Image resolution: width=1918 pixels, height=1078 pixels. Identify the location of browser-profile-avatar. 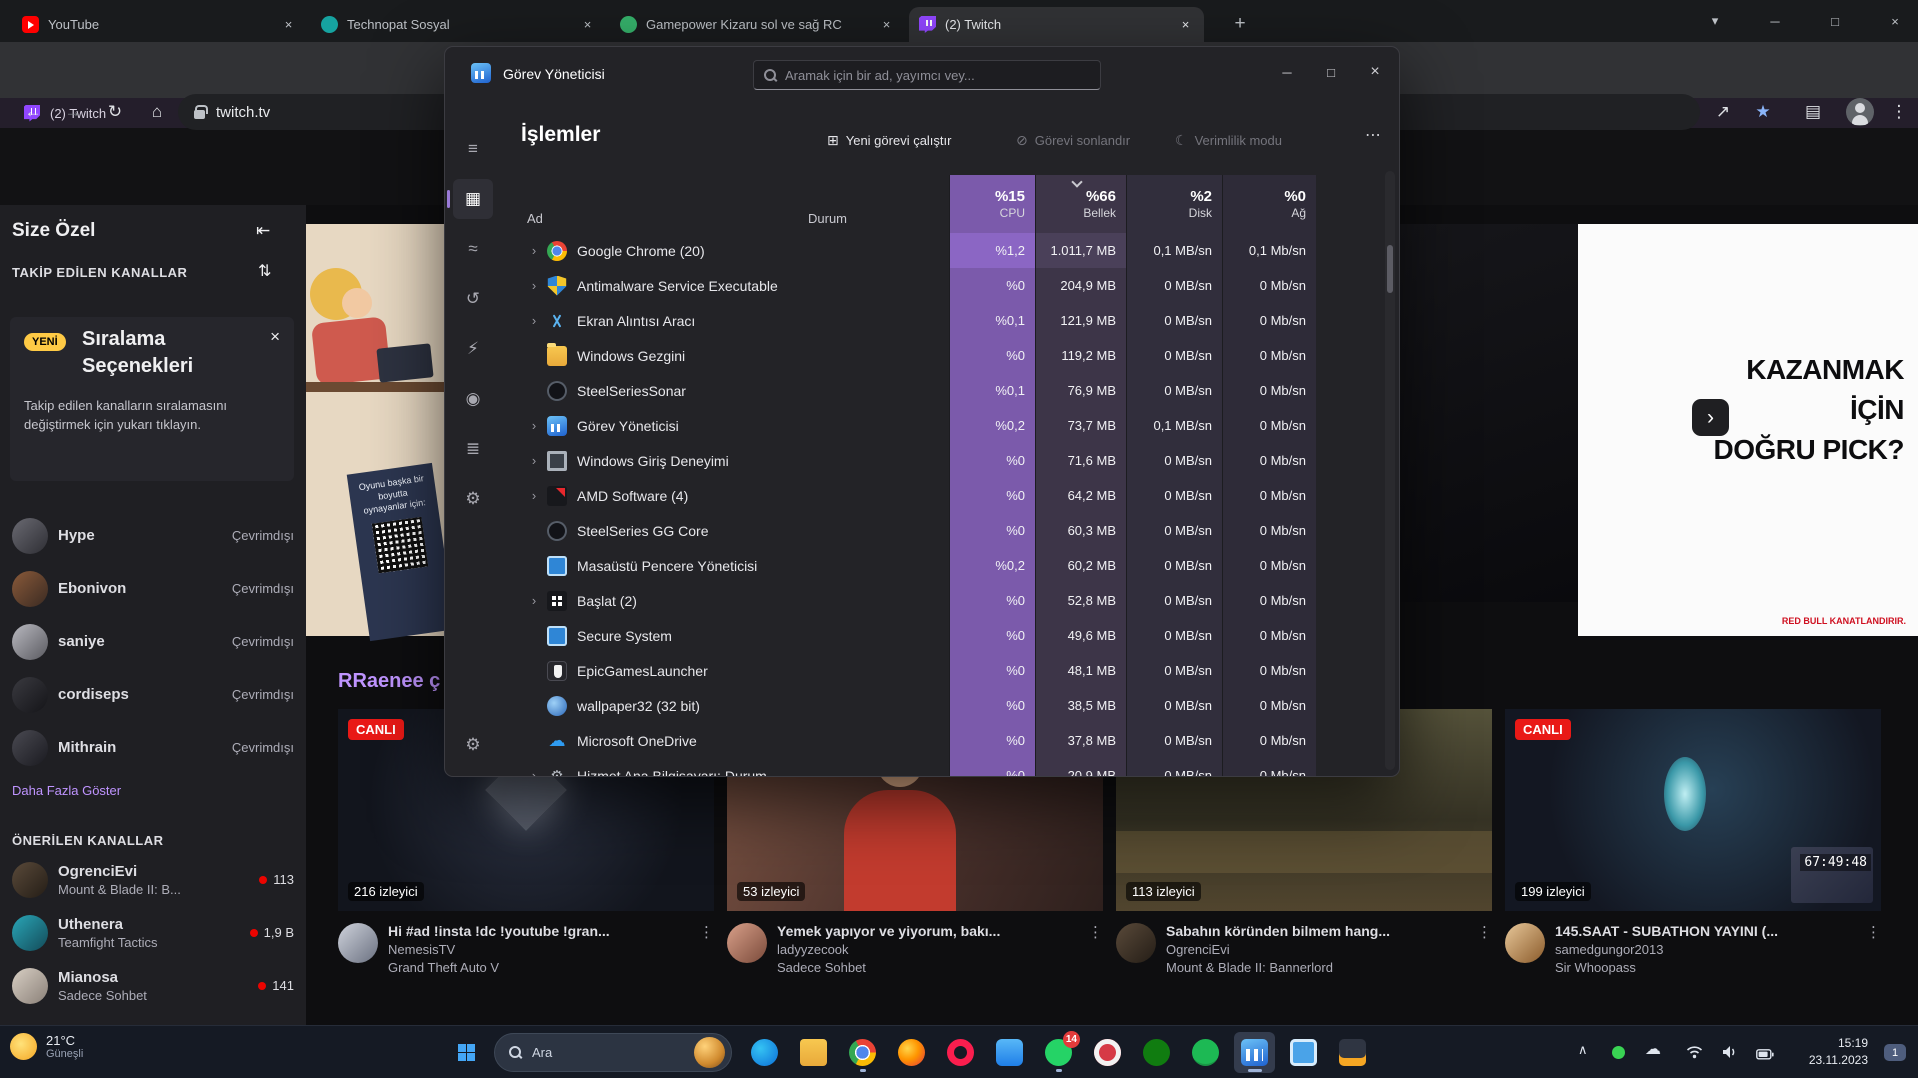
(1860, 112).